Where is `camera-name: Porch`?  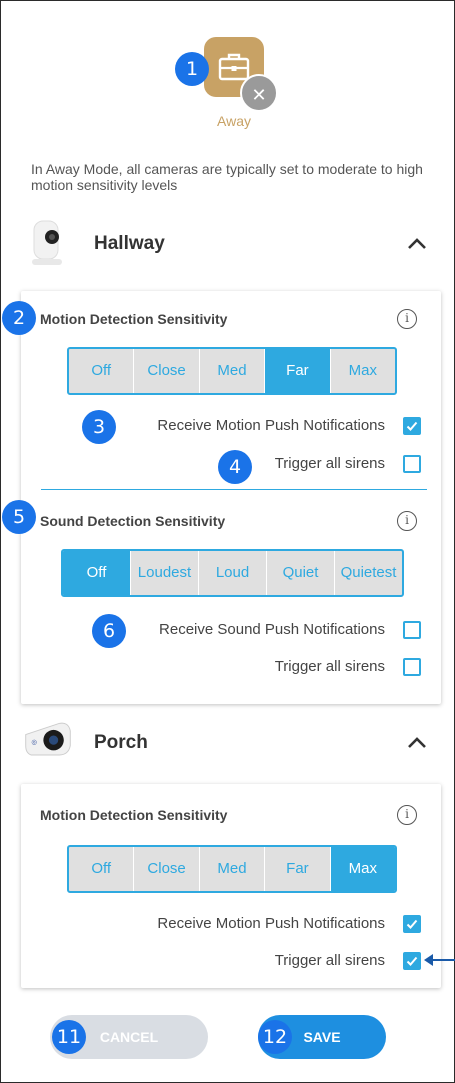 camera-name: Porch is located at coordinates (121, 742).